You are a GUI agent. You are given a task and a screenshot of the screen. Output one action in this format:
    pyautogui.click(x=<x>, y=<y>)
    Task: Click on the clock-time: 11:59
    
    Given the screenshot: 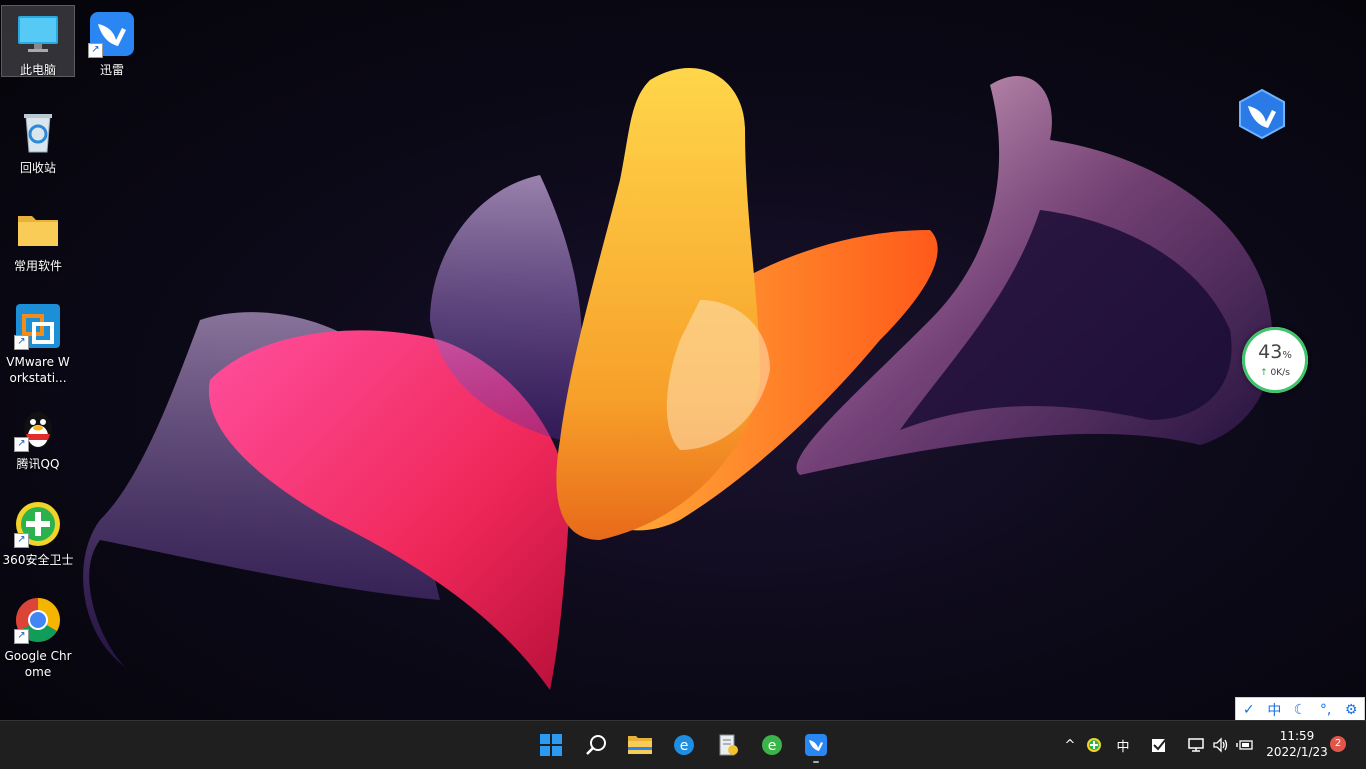 What is the action you would take?
    pyautogui.click(x=1297, y=736)
    